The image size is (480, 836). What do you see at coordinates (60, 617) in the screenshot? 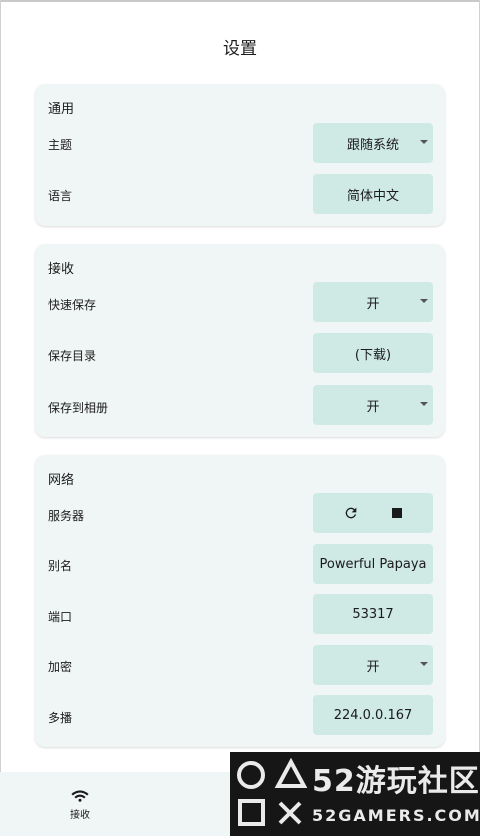
I see `port-label: 端口` at bounding box center [60, 617].